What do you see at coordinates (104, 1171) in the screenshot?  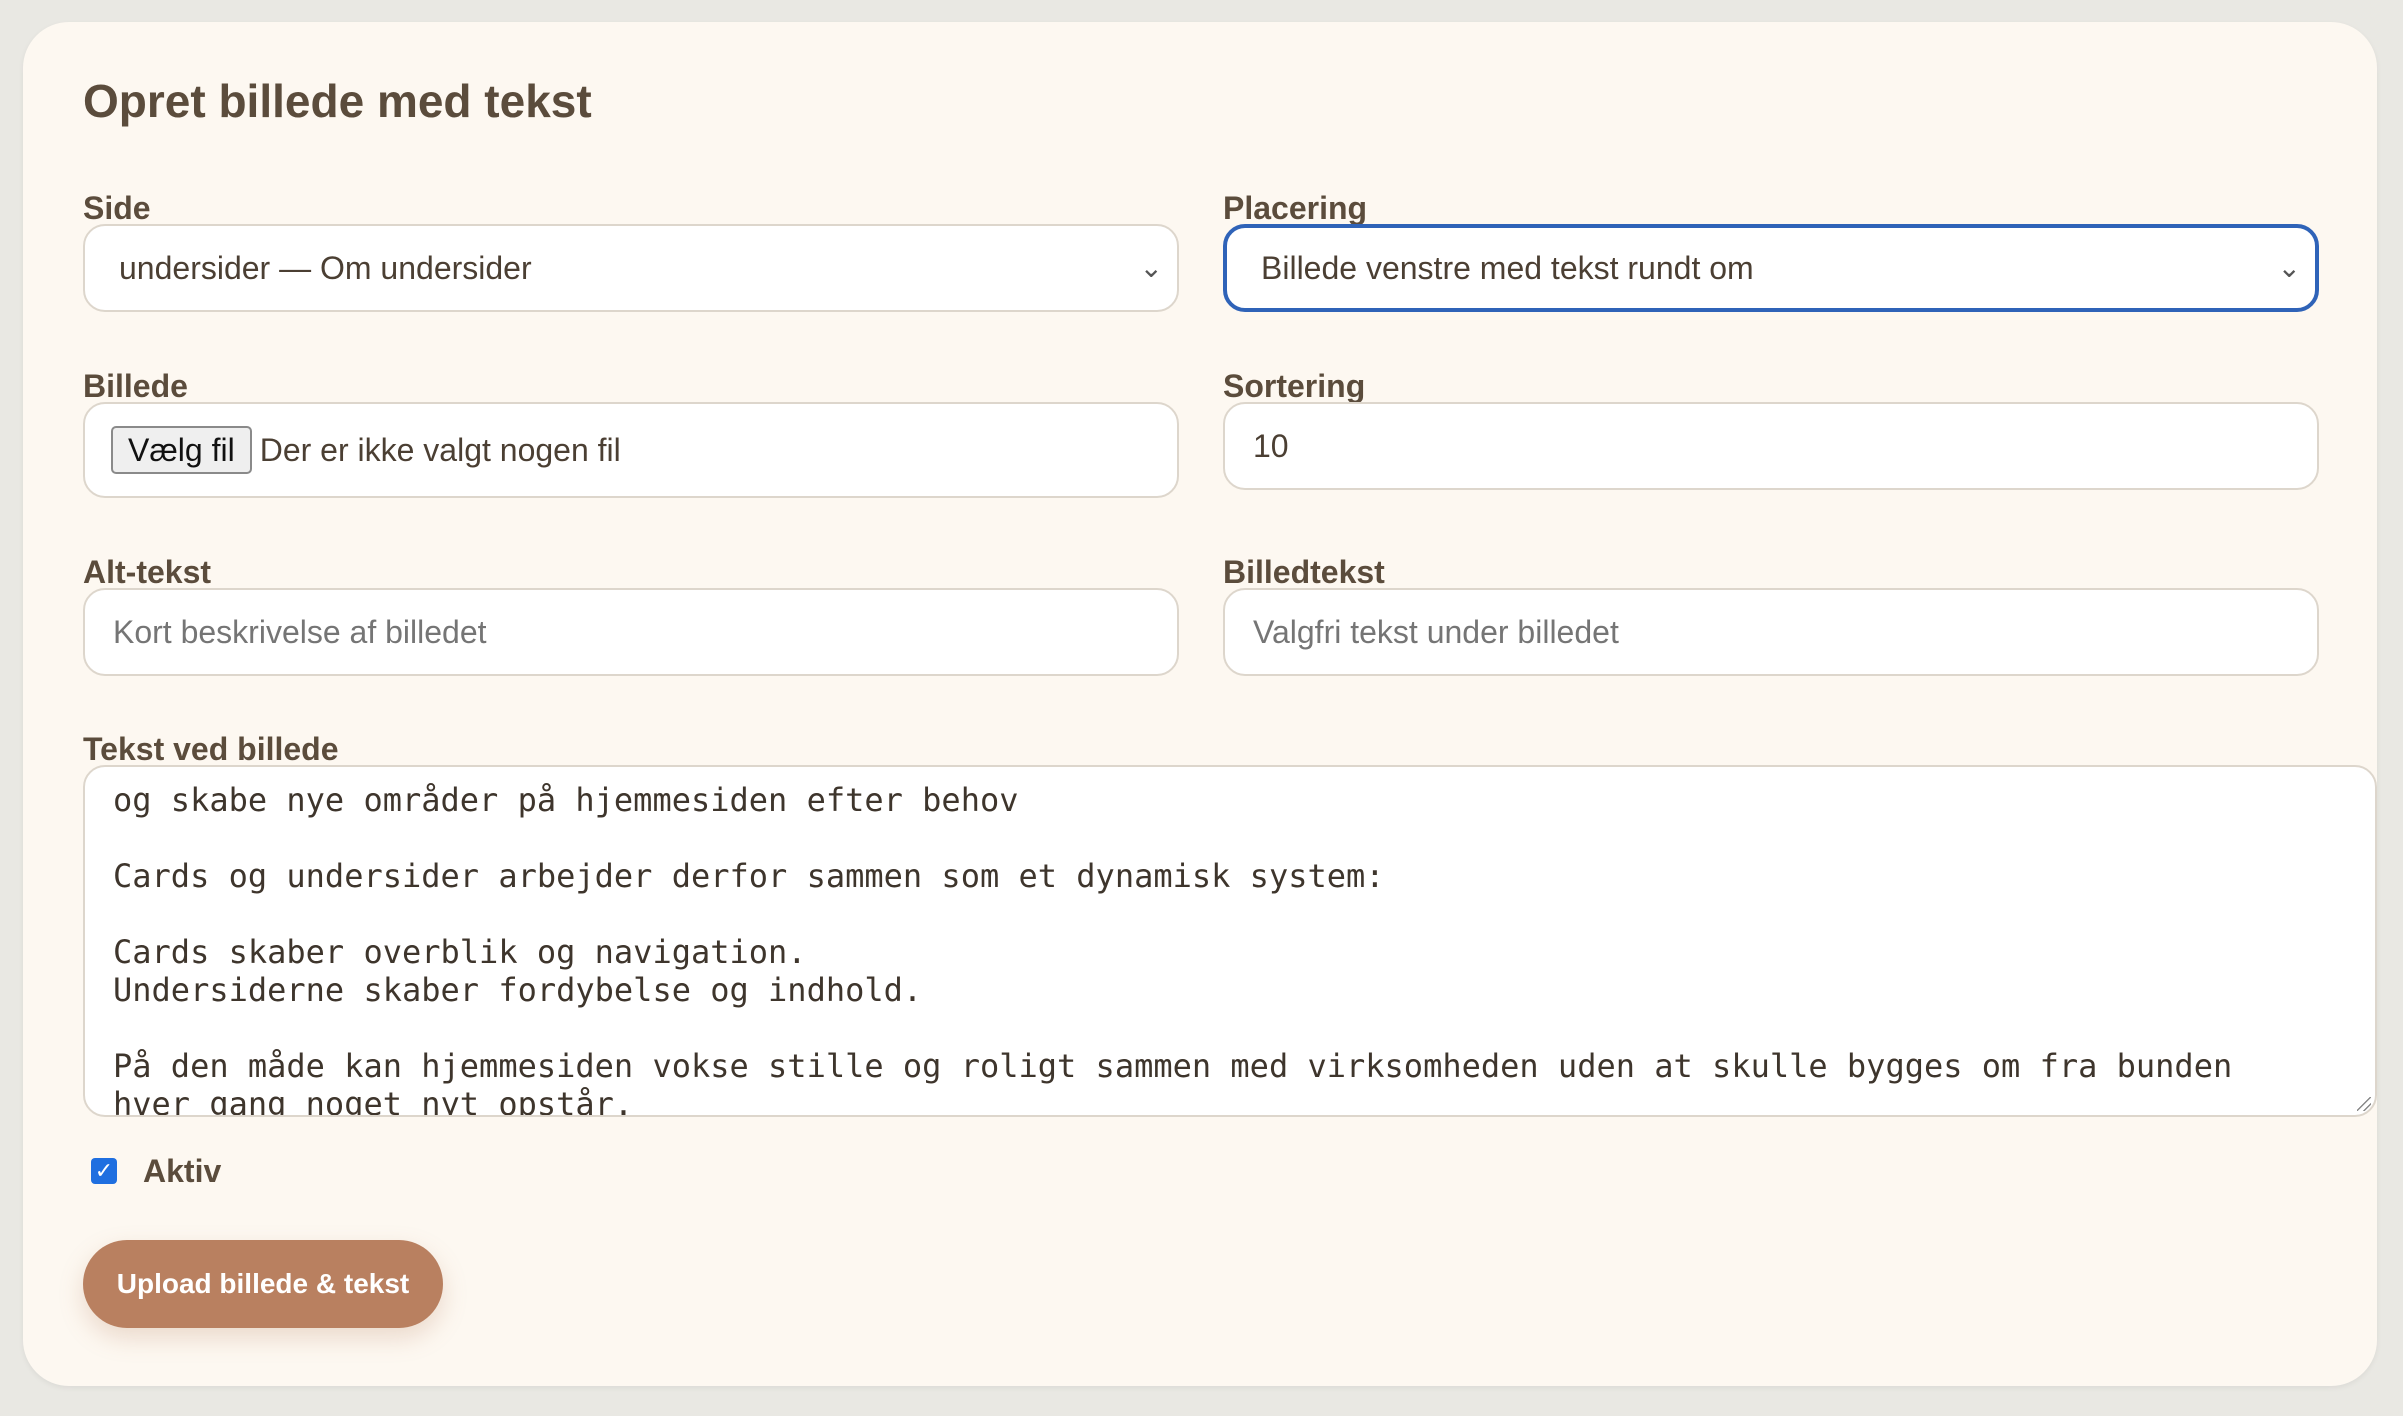 I see `aktiv-checkbox: ✓` at bounding box center [104, 1171].